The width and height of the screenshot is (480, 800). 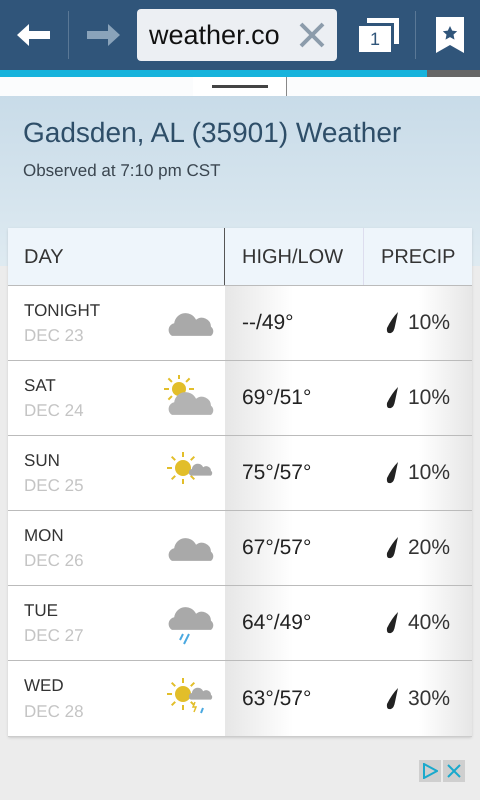 I want to click on play-icon, so click(x=430, y=771).